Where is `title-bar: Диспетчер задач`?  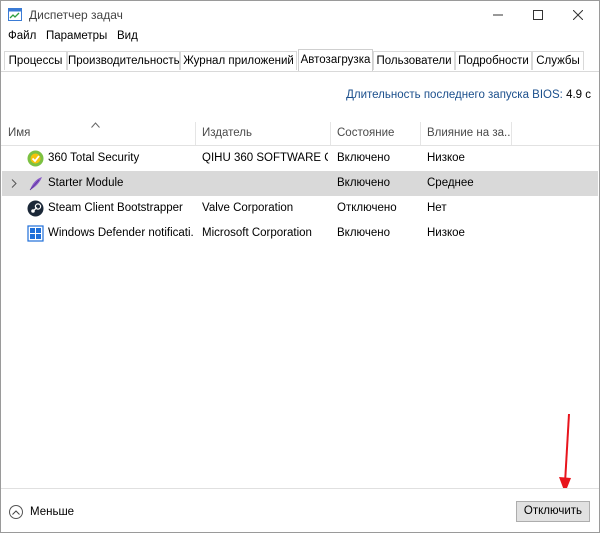
title-bar: Диспетчер задач is located at coordinates (300, 14).